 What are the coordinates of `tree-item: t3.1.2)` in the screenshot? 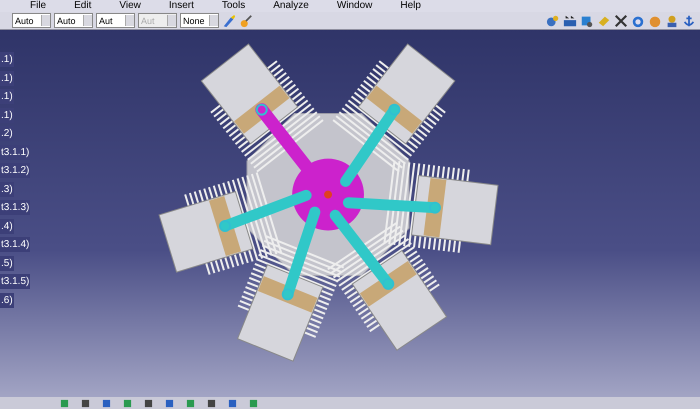 It's located at (15, 170).